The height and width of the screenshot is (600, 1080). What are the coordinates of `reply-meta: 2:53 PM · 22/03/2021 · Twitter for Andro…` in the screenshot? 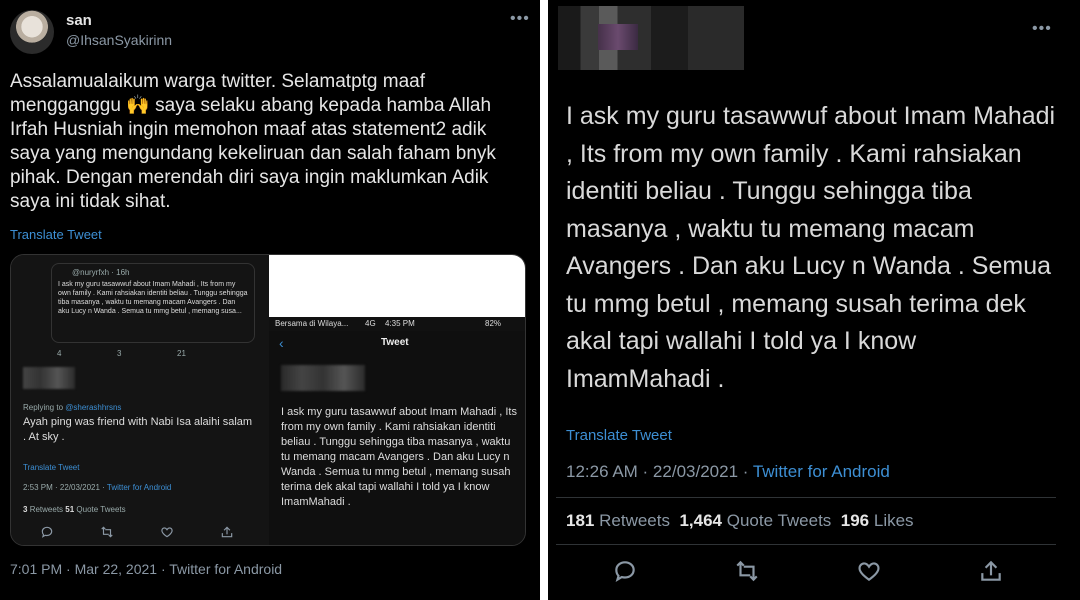 It's located at (97, 487).